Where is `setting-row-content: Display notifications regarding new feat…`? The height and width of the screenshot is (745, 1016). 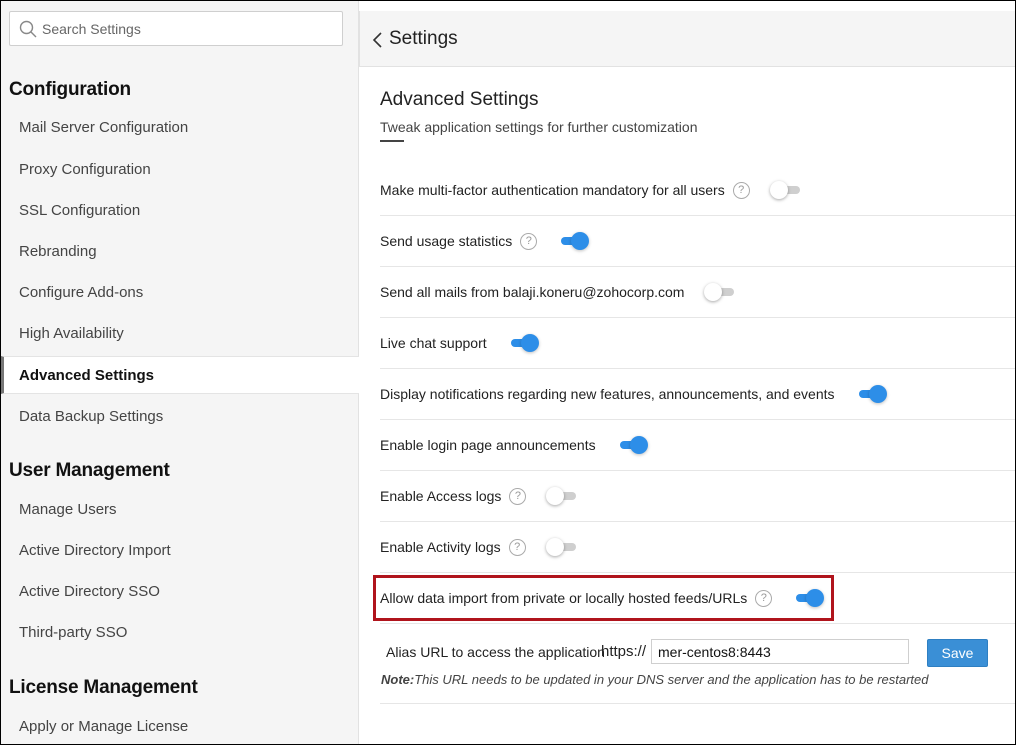 setting-row-content: Display notifications regarding new feat… is located at coordinates (633, 394).